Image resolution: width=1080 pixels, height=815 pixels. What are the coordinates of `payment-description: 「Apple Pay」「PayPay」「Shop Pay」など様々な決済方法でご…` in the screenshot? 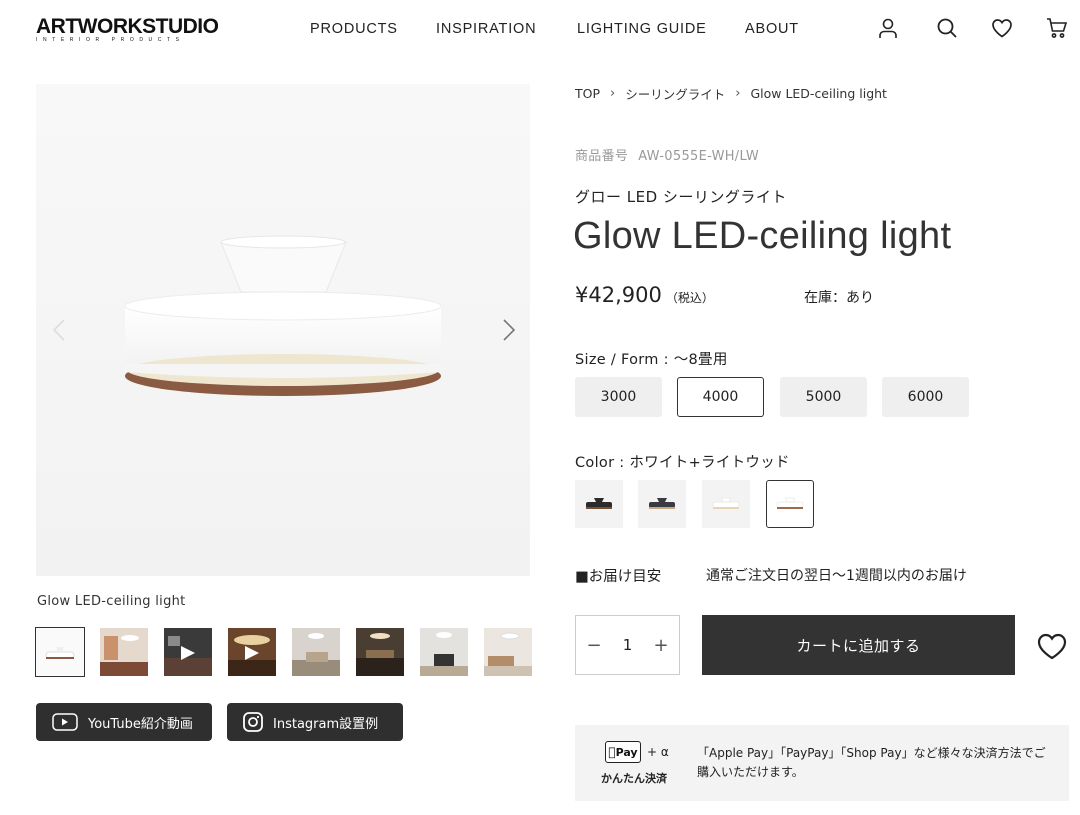 It's located at (871, 762).